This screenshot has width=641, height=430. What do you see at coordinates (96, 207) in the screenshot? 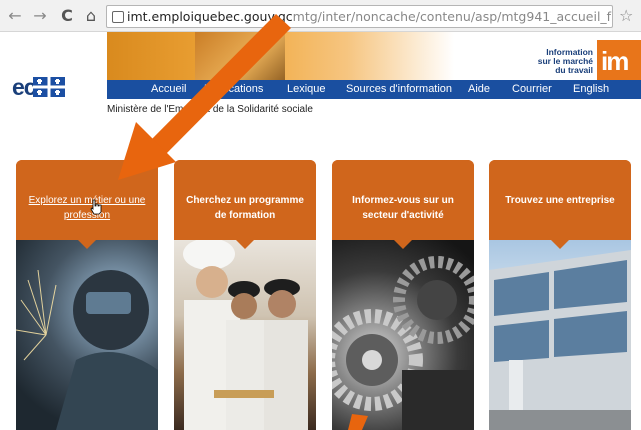
I see `hand-cursor-icon` at bounding box center [96, 207].